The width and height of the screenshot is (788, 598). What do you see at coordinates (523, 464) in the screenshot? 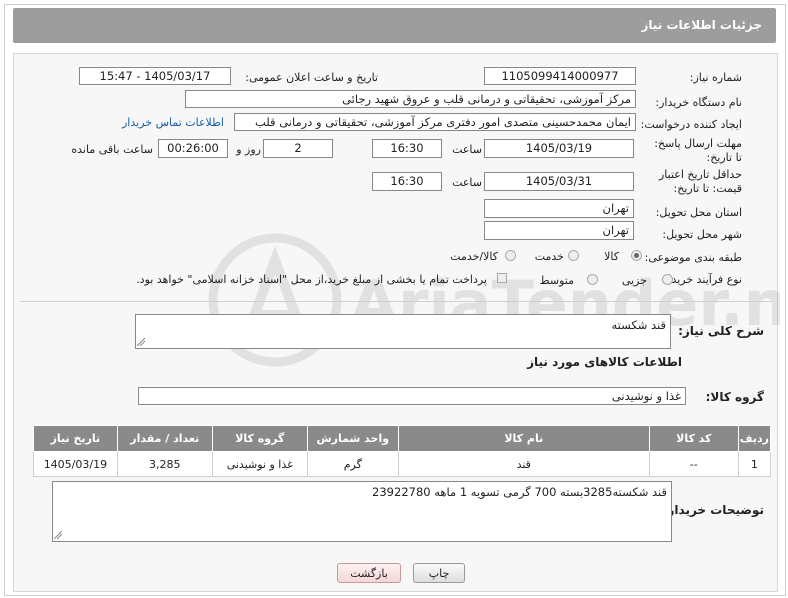
I see `cell-goods-name: قند` at bounding box center [523, 464].